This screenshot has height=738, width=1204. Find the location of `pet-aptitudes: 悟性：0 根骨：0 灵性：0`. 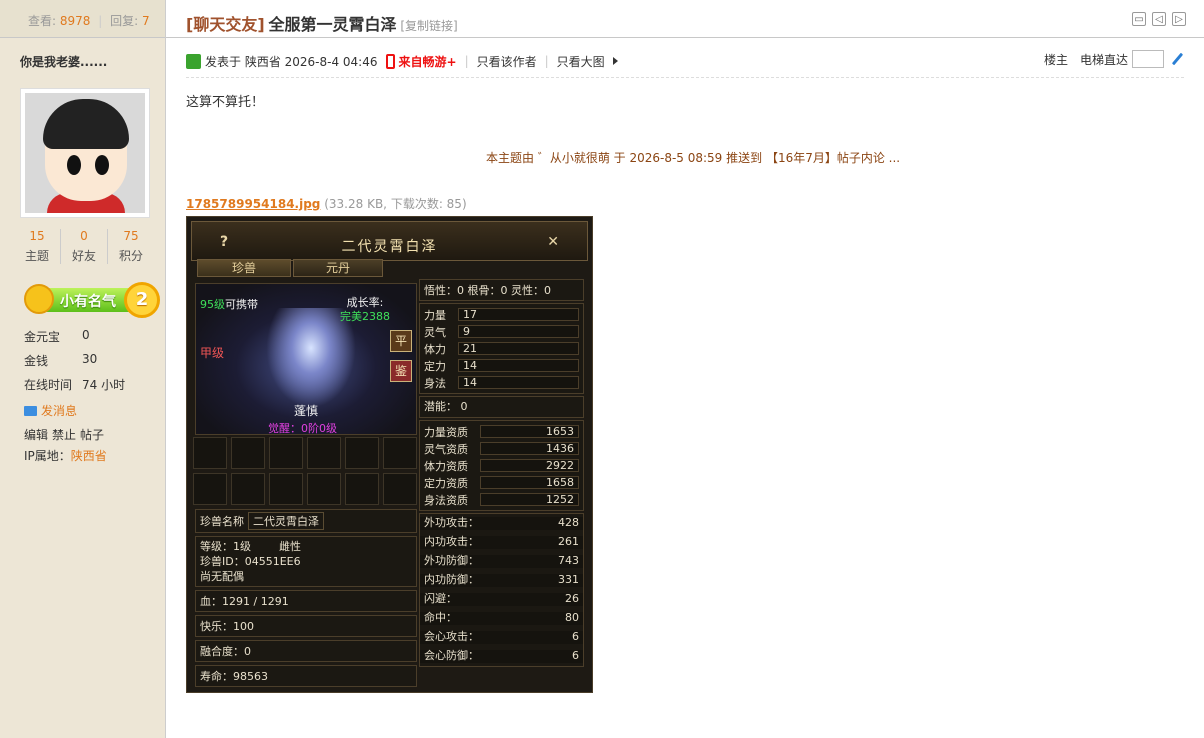

pet-aptitudes: 悟性：0 根骨：0 灵性：0 is located at coordinates (501, 290).